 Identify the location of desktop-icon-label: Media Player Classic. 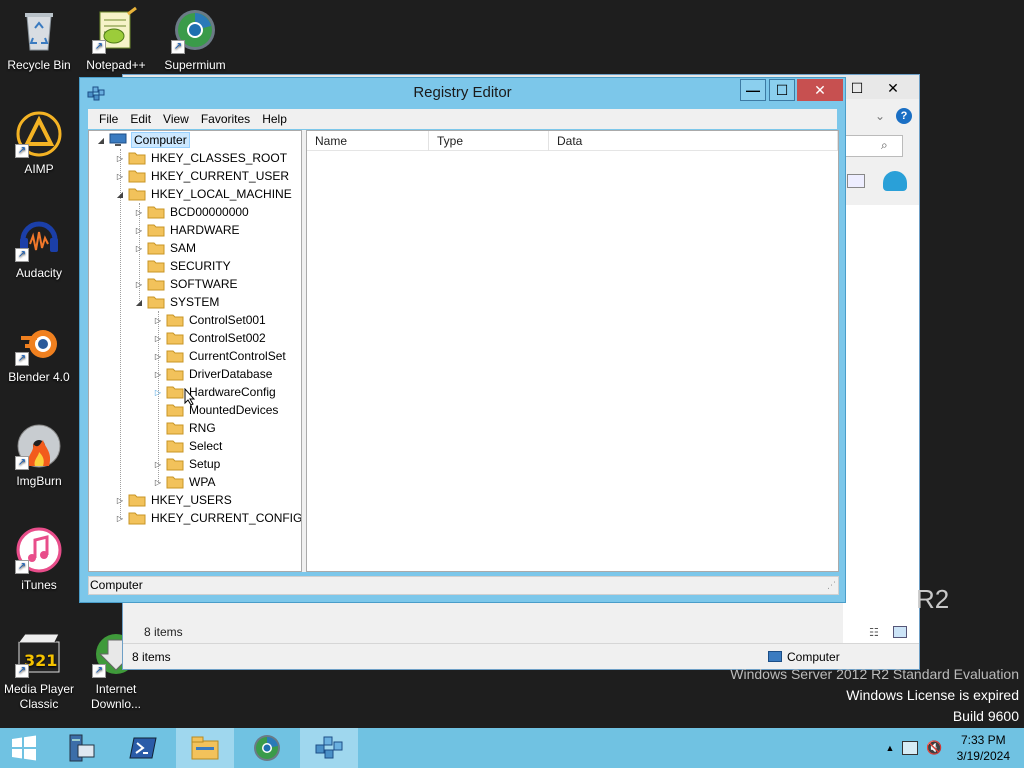
(39, 696).